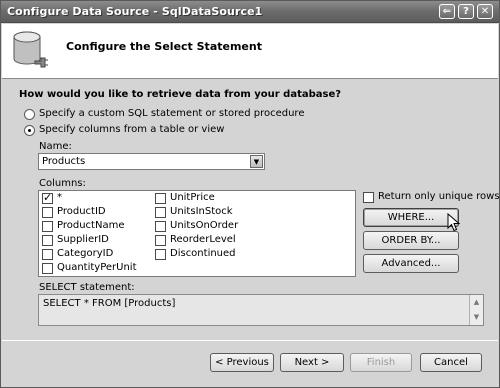 The width and height of the screenshot is (500, 388). I want to click on column-checkbox-discontinued, so click(160, 254).